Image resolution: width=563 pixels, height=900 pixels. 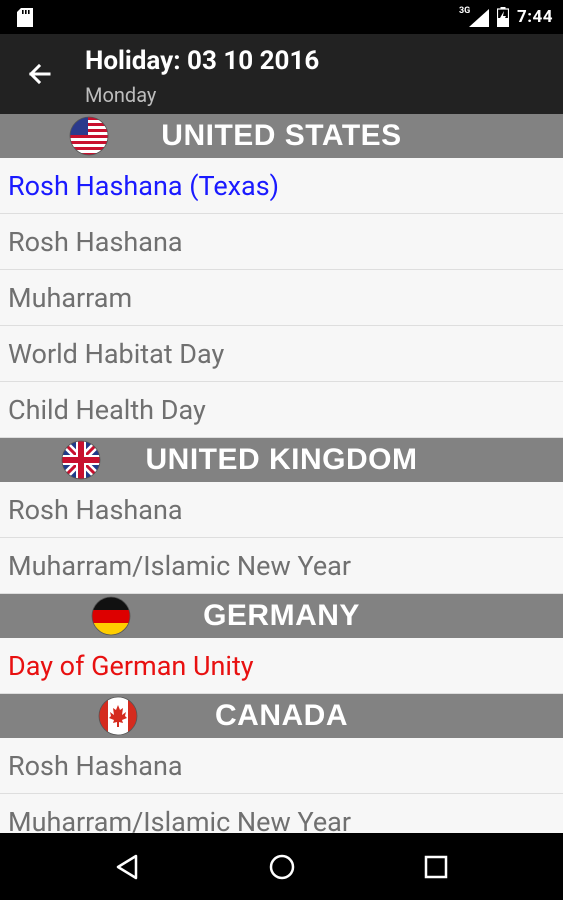 I want to click on section-title: CANADA, so click(x=281, y=715).